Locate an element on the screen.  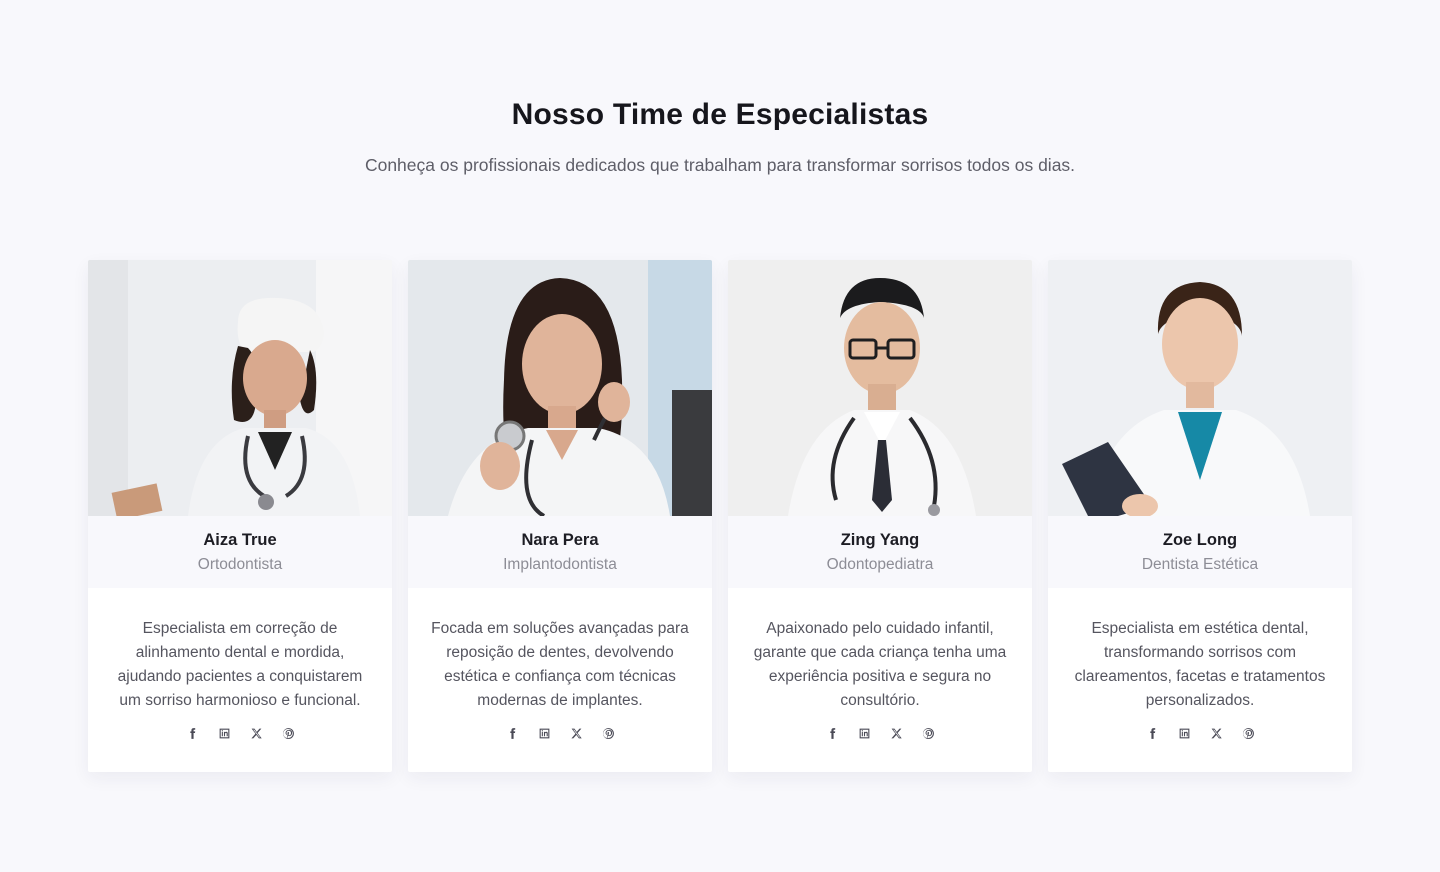
team-member-name: Zing Yang is located at coordinates (880, 540).